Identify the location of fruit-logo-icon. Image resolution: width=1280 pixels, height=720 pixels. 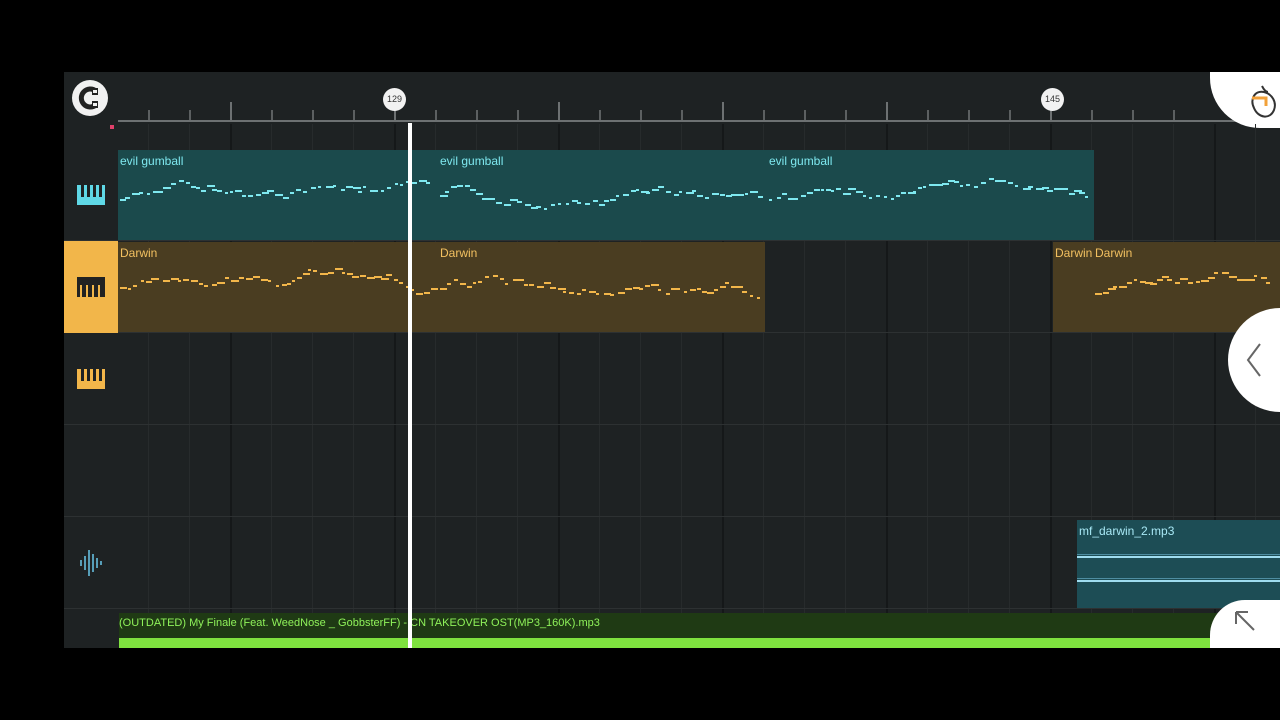
(1263, 101).